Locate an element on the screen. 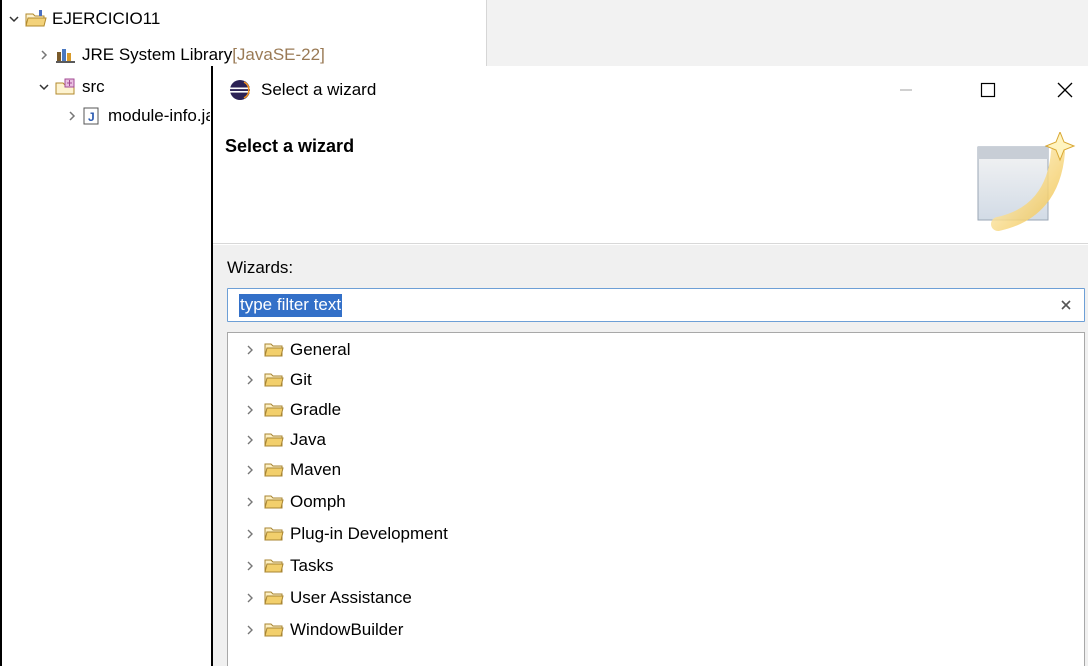 The image size is (1088, 666). maximize-button is located at coordinates (988, 90).